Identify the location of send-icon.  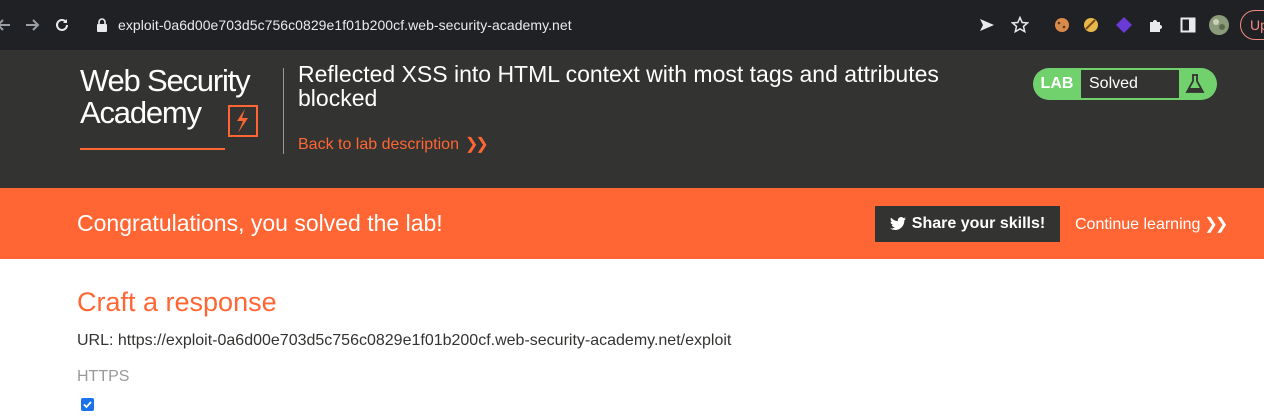
(987, 25).